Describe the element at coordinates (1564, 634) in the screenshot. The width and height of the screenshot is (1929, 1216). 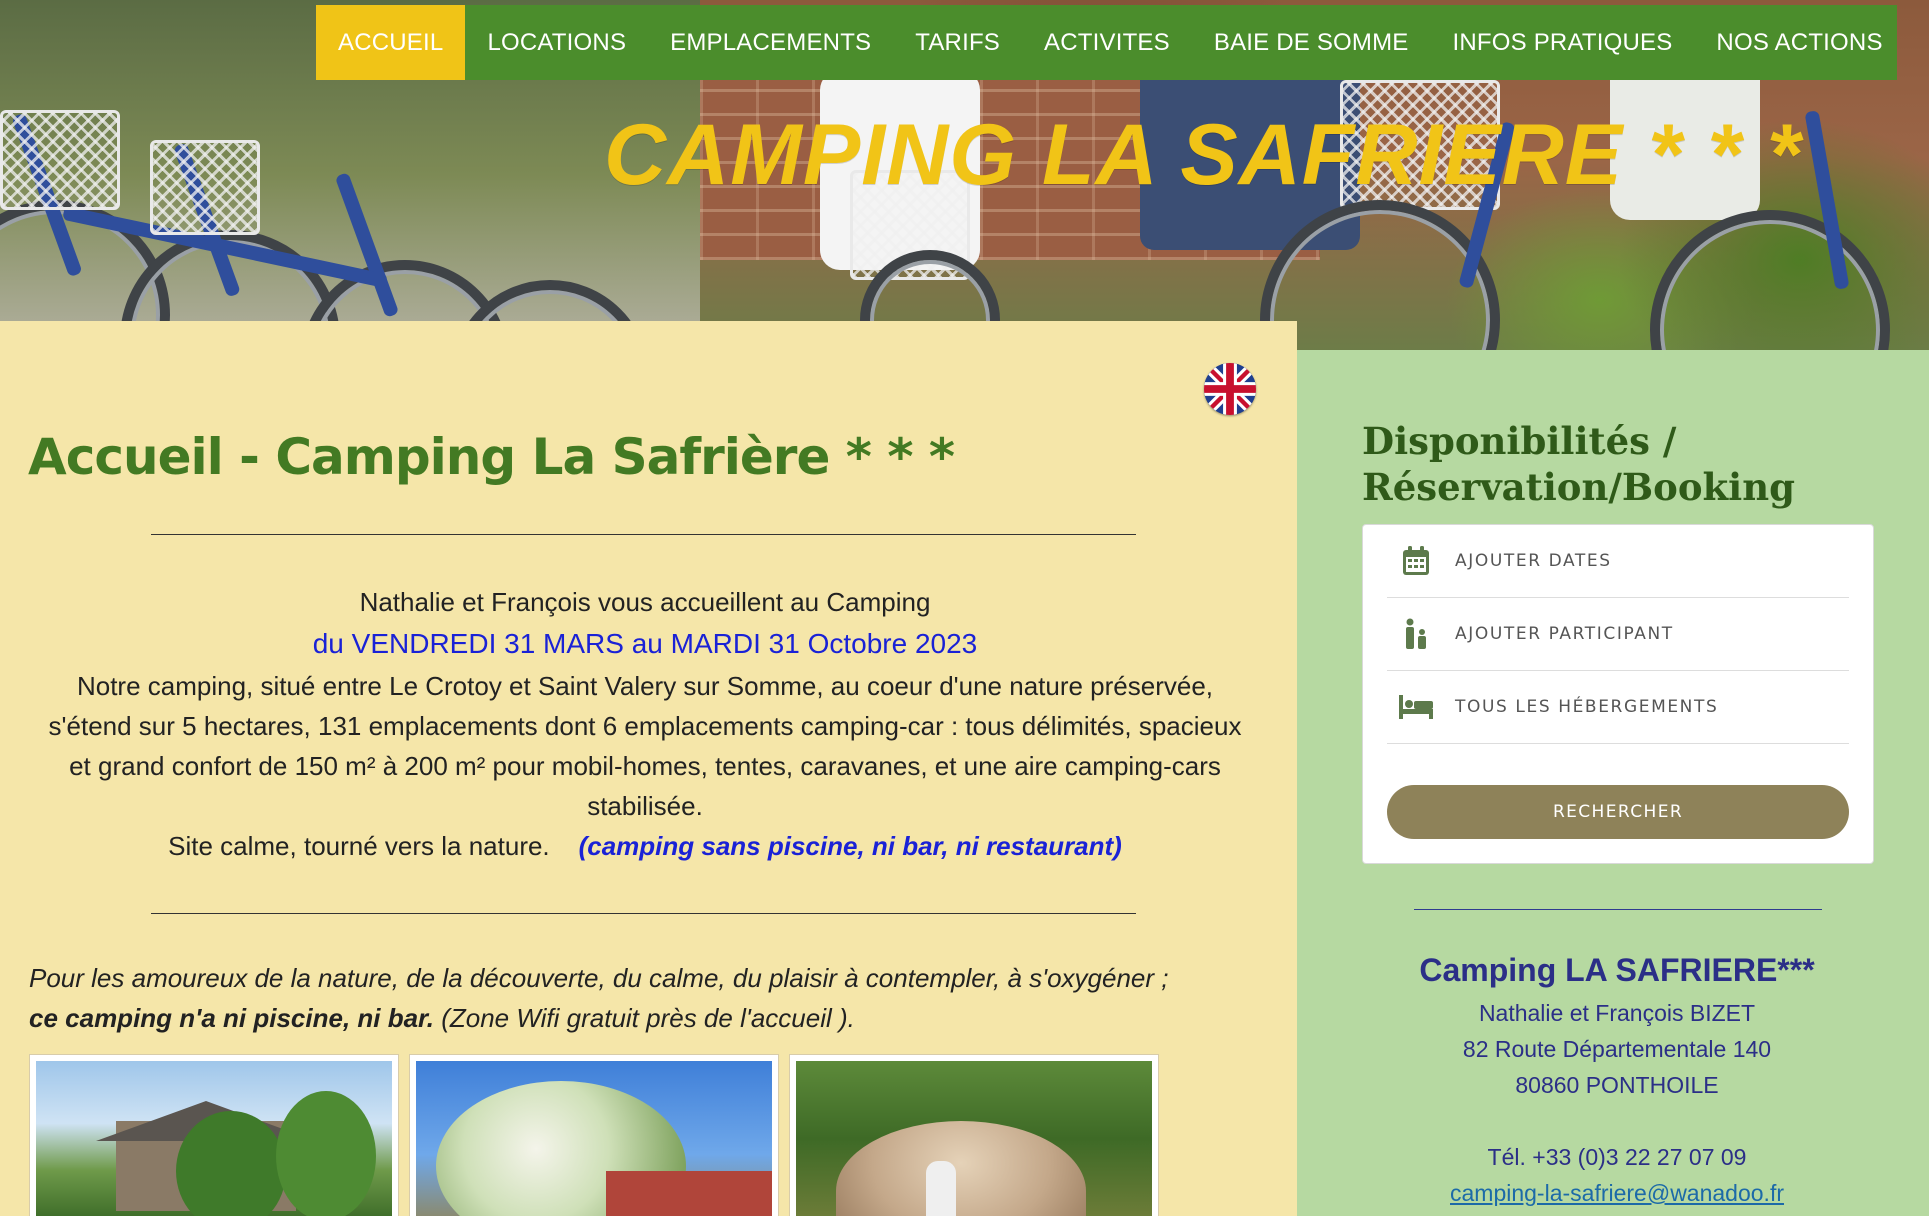
I see `add-participant-label: AJOUTER PARTICIPANT` at that location.